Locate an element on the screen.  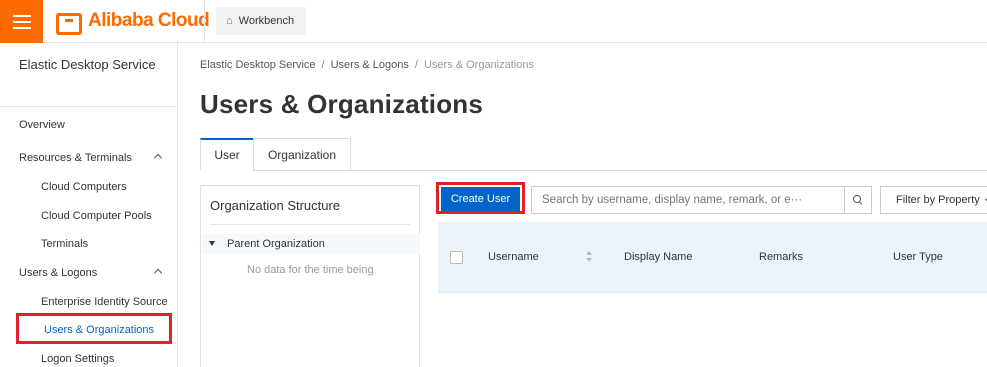
panel-divider is located at coordinates (310, 224).